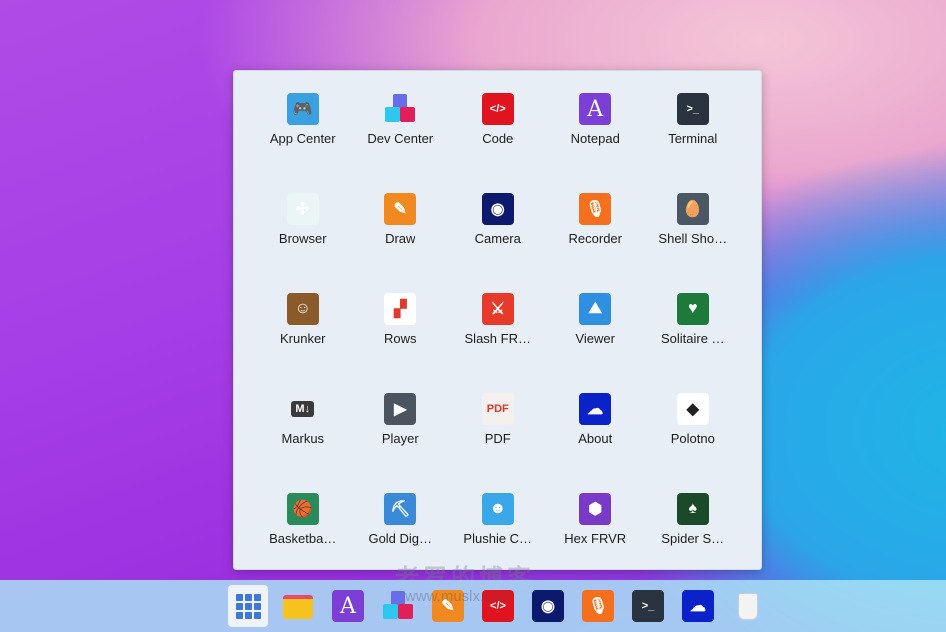 The width and height of the screenshot is (946, 632). What do you see at coordinates (302, 238) in the screenshot?
I see `app-label: Browser` at bounding box center [302, 238].